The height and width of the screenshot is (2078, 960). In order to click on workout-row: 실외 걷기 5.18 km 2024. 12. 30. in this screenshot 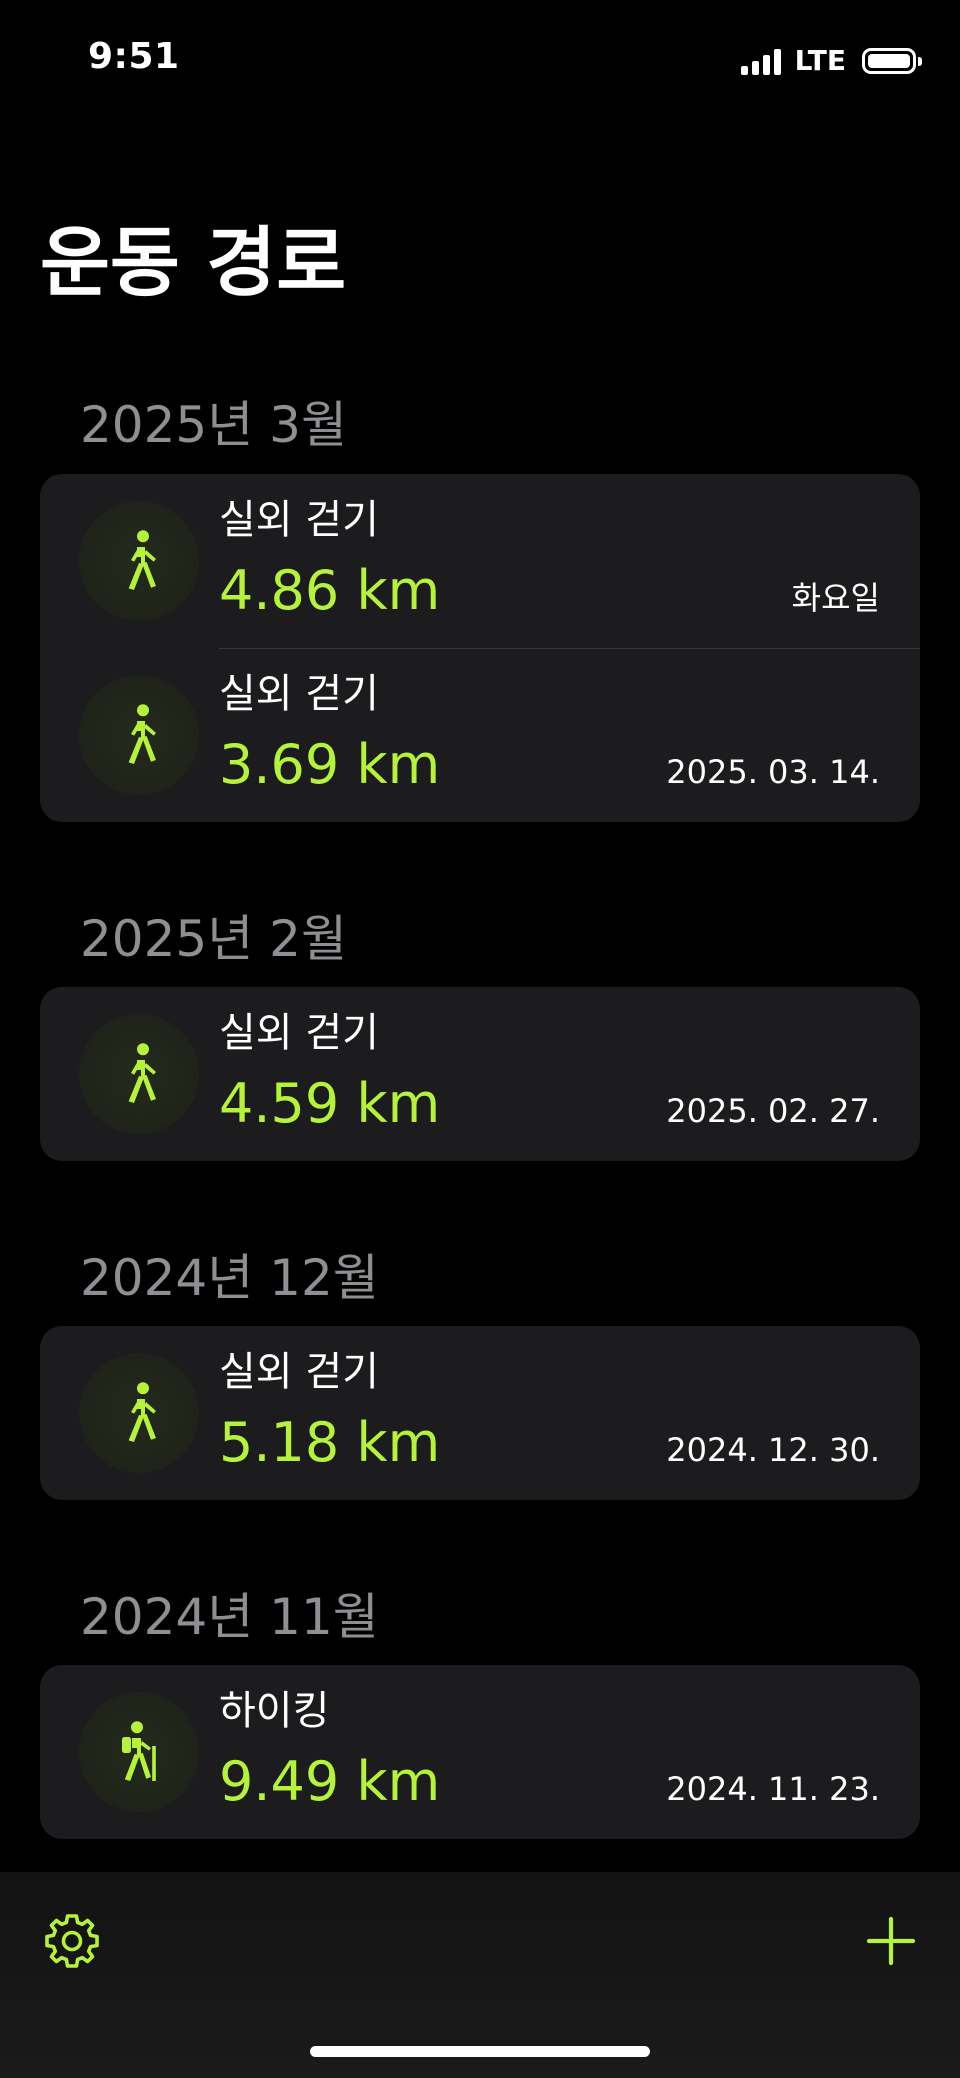, I will do `click(480, 1413)`.